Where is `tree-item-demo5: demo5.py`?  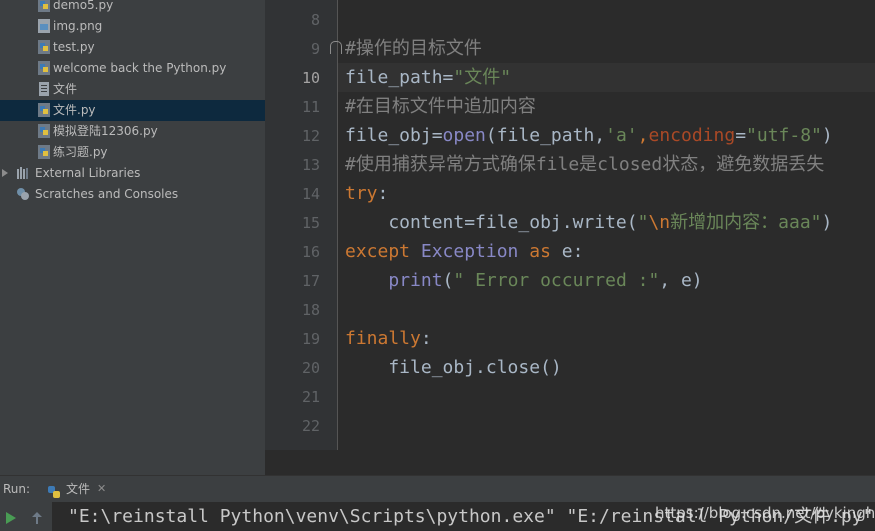
tree-item-demo5: demo5.py is located at coordinates (132, 8).